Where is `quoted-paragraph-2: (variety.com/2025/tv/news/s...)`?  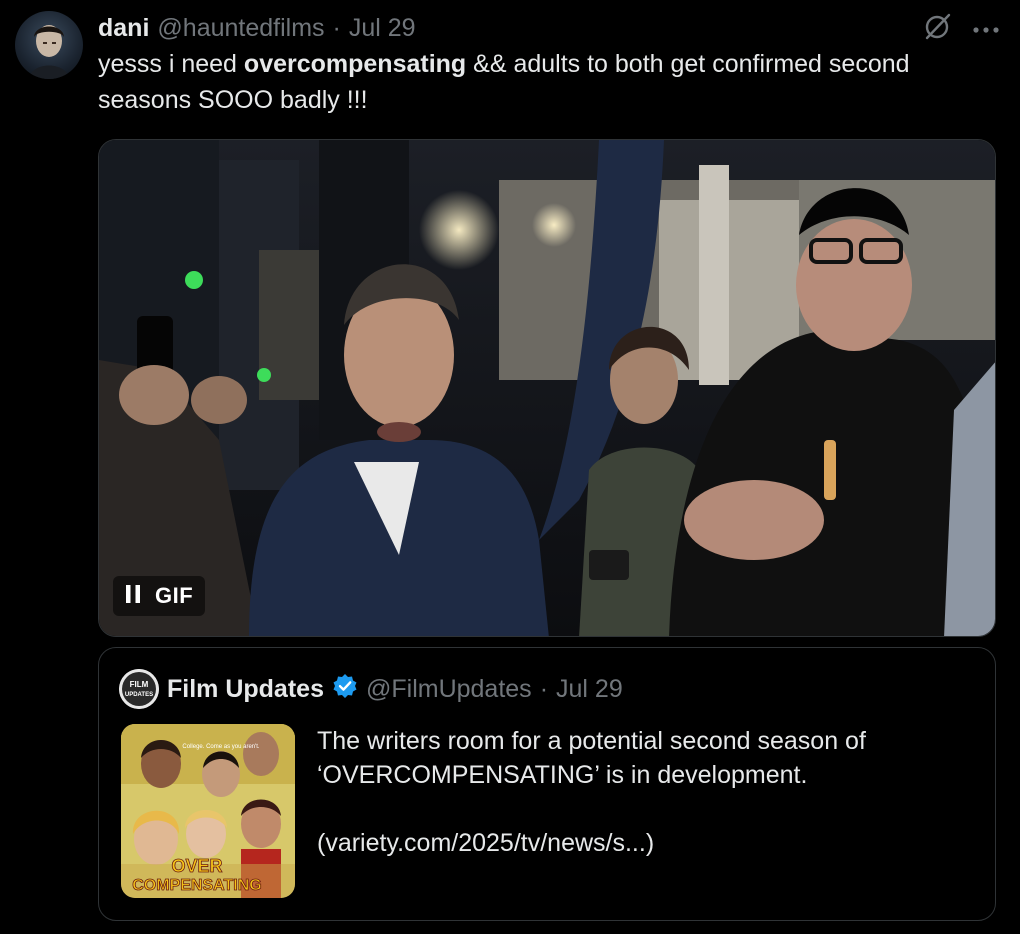 quoted-paragraph-2: (variety.com/2025/tv/news/s...) is located at coordinates (637, 843).